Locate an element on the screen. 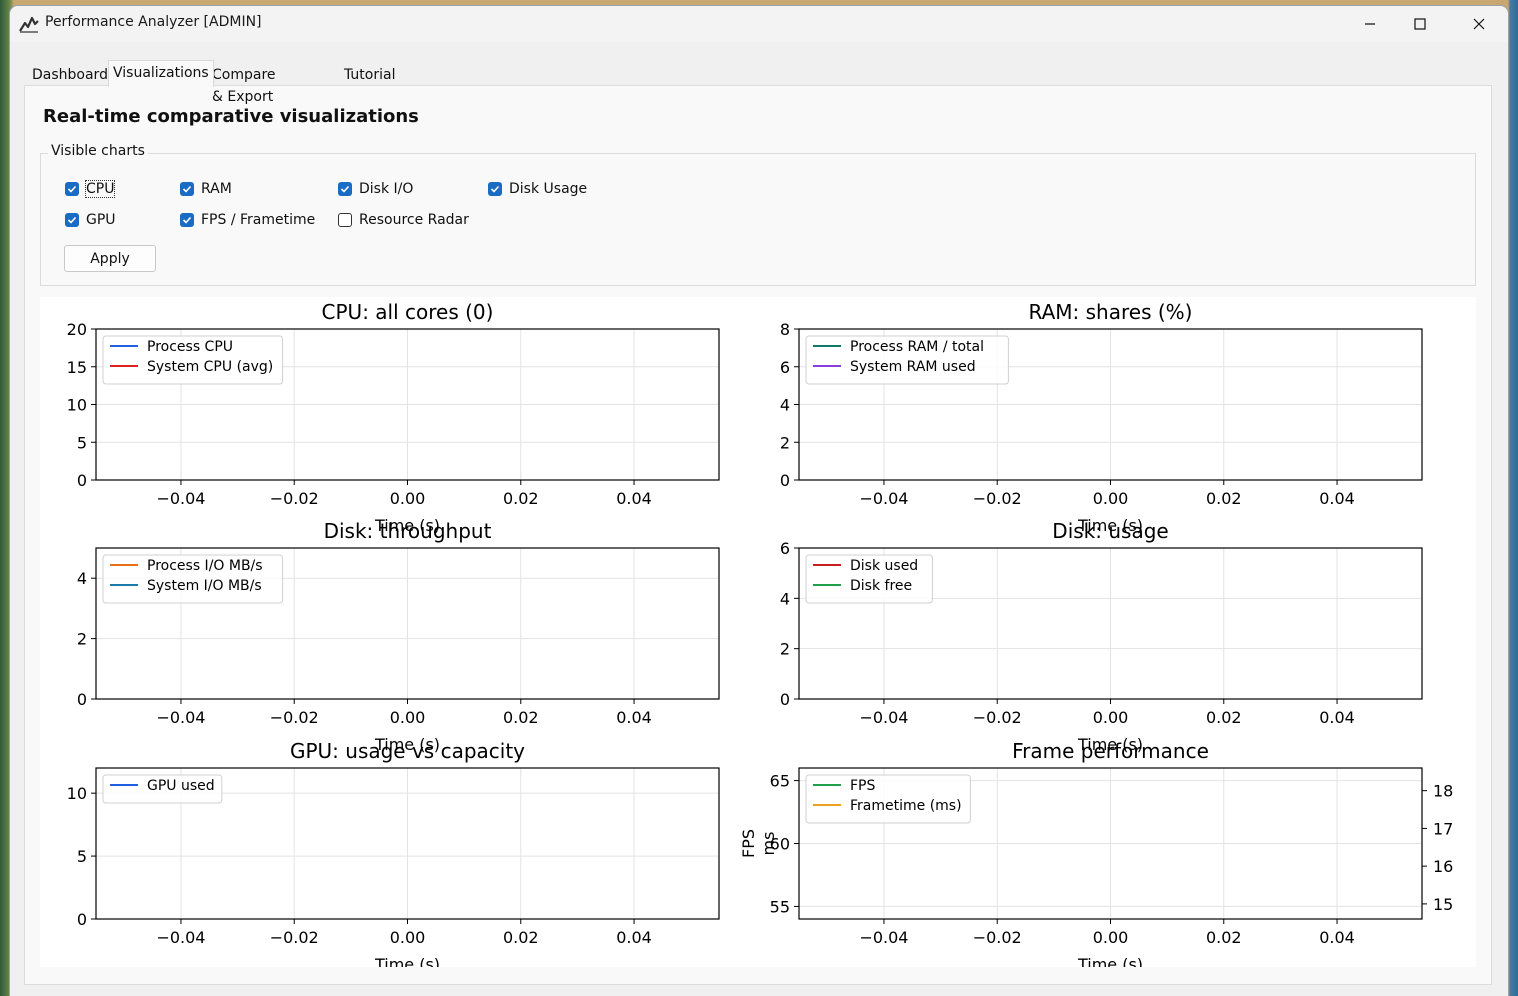 The height and width of the screenshot is (996, 1518). title-bar: Performance Analyzer [ADMIN] is located at coordinates (759, 24).